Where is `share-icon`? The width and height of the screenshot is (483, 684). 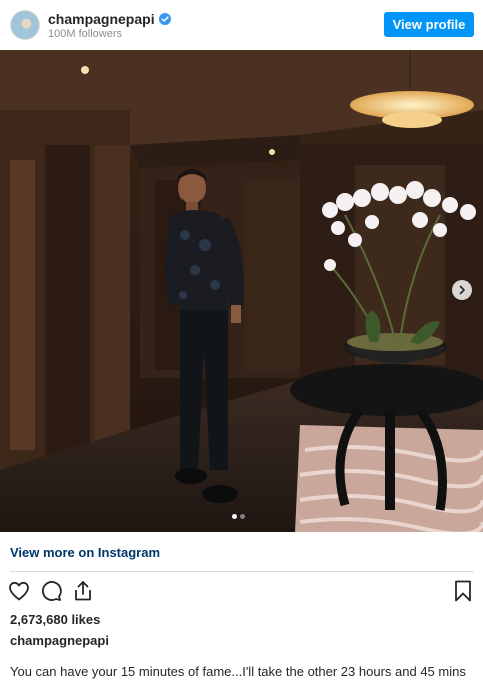
share-icon is located at coordinates (83, 591).